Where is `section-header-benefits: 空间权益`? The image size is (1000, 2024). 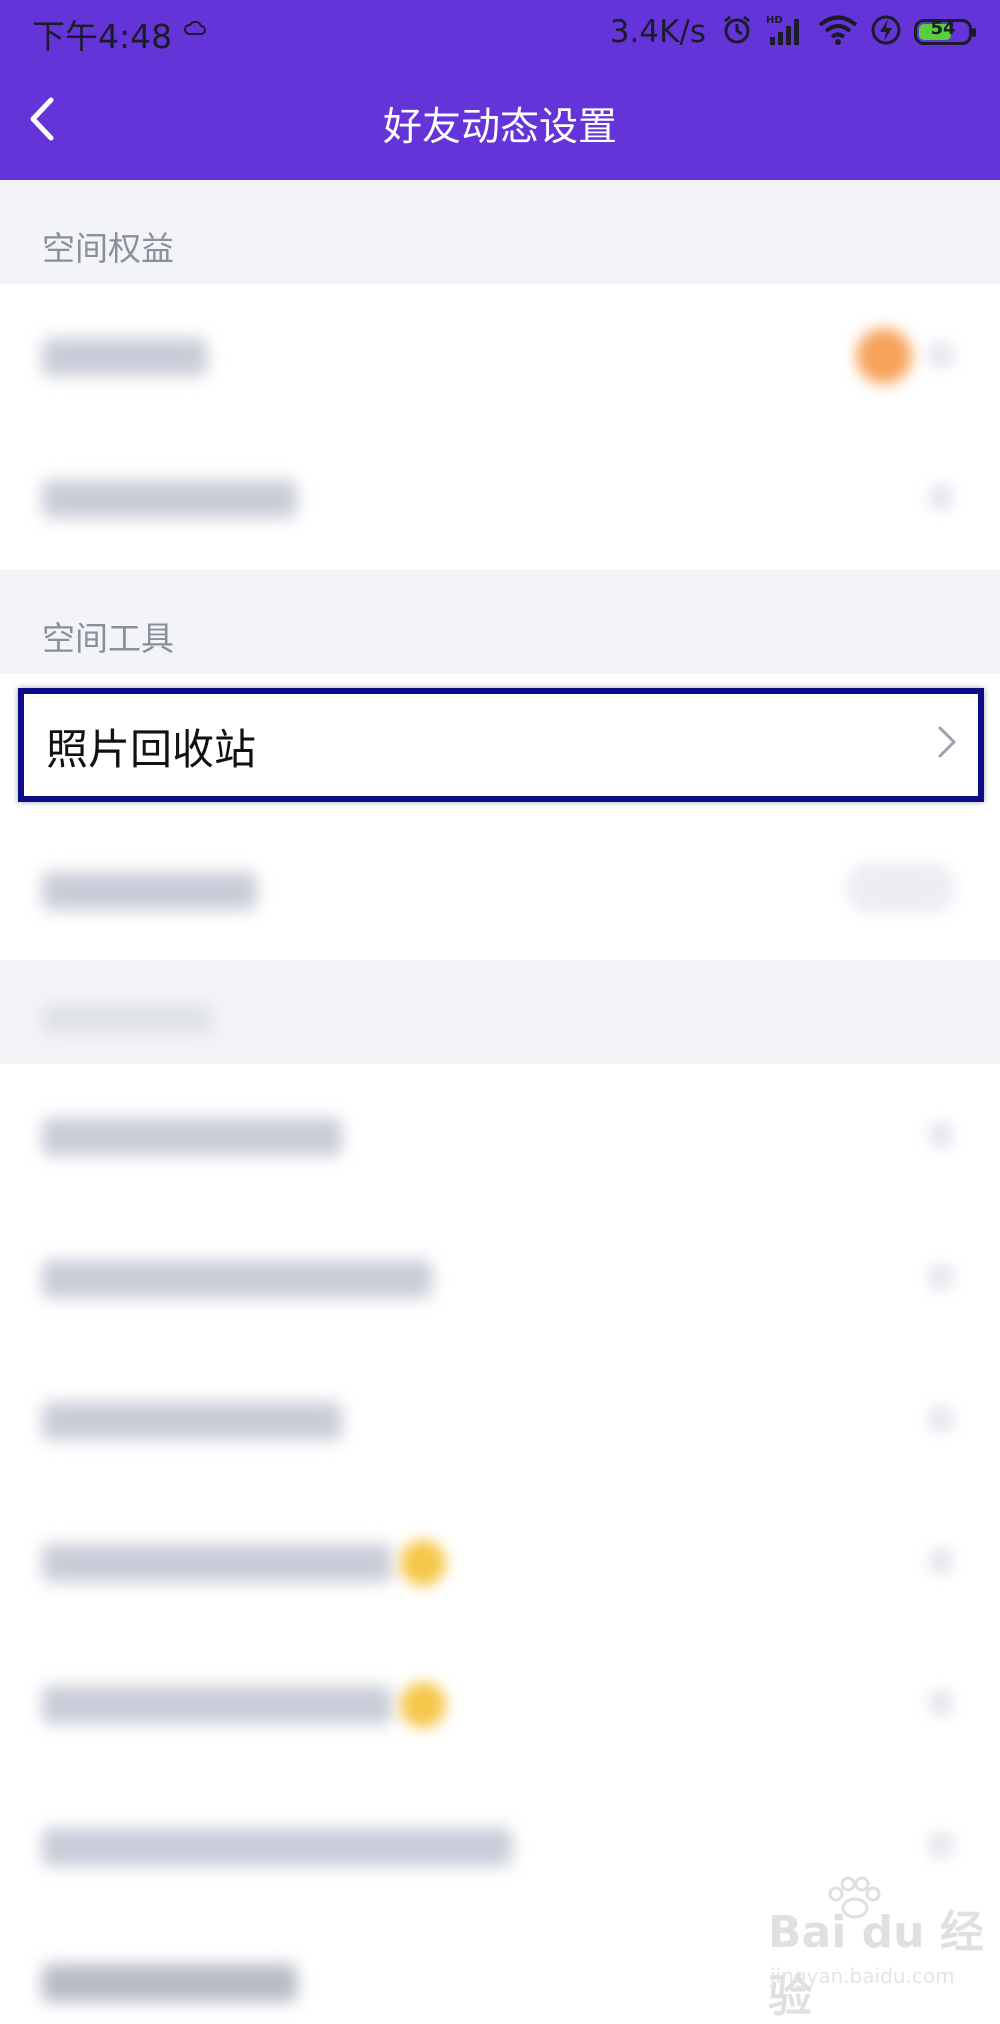
section-header-benefits: 空间权益 is located at coordinates (500, 232).